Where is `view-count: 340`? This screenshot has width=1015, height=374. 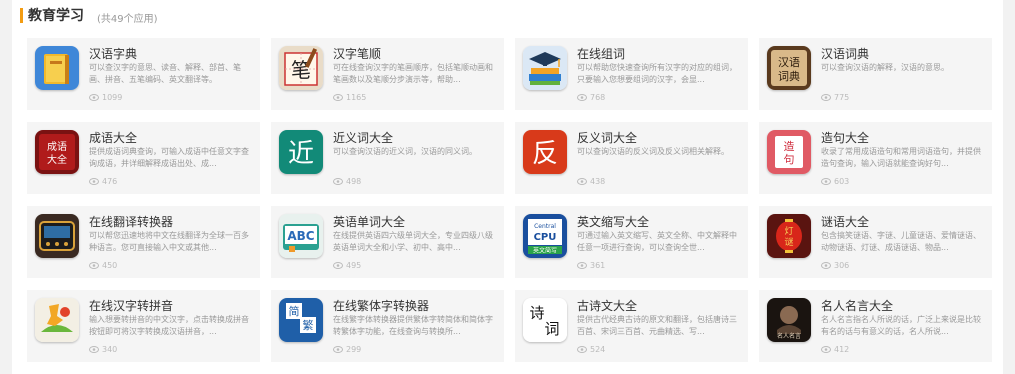
view-count: 340 is located at coordinates (103, 349).